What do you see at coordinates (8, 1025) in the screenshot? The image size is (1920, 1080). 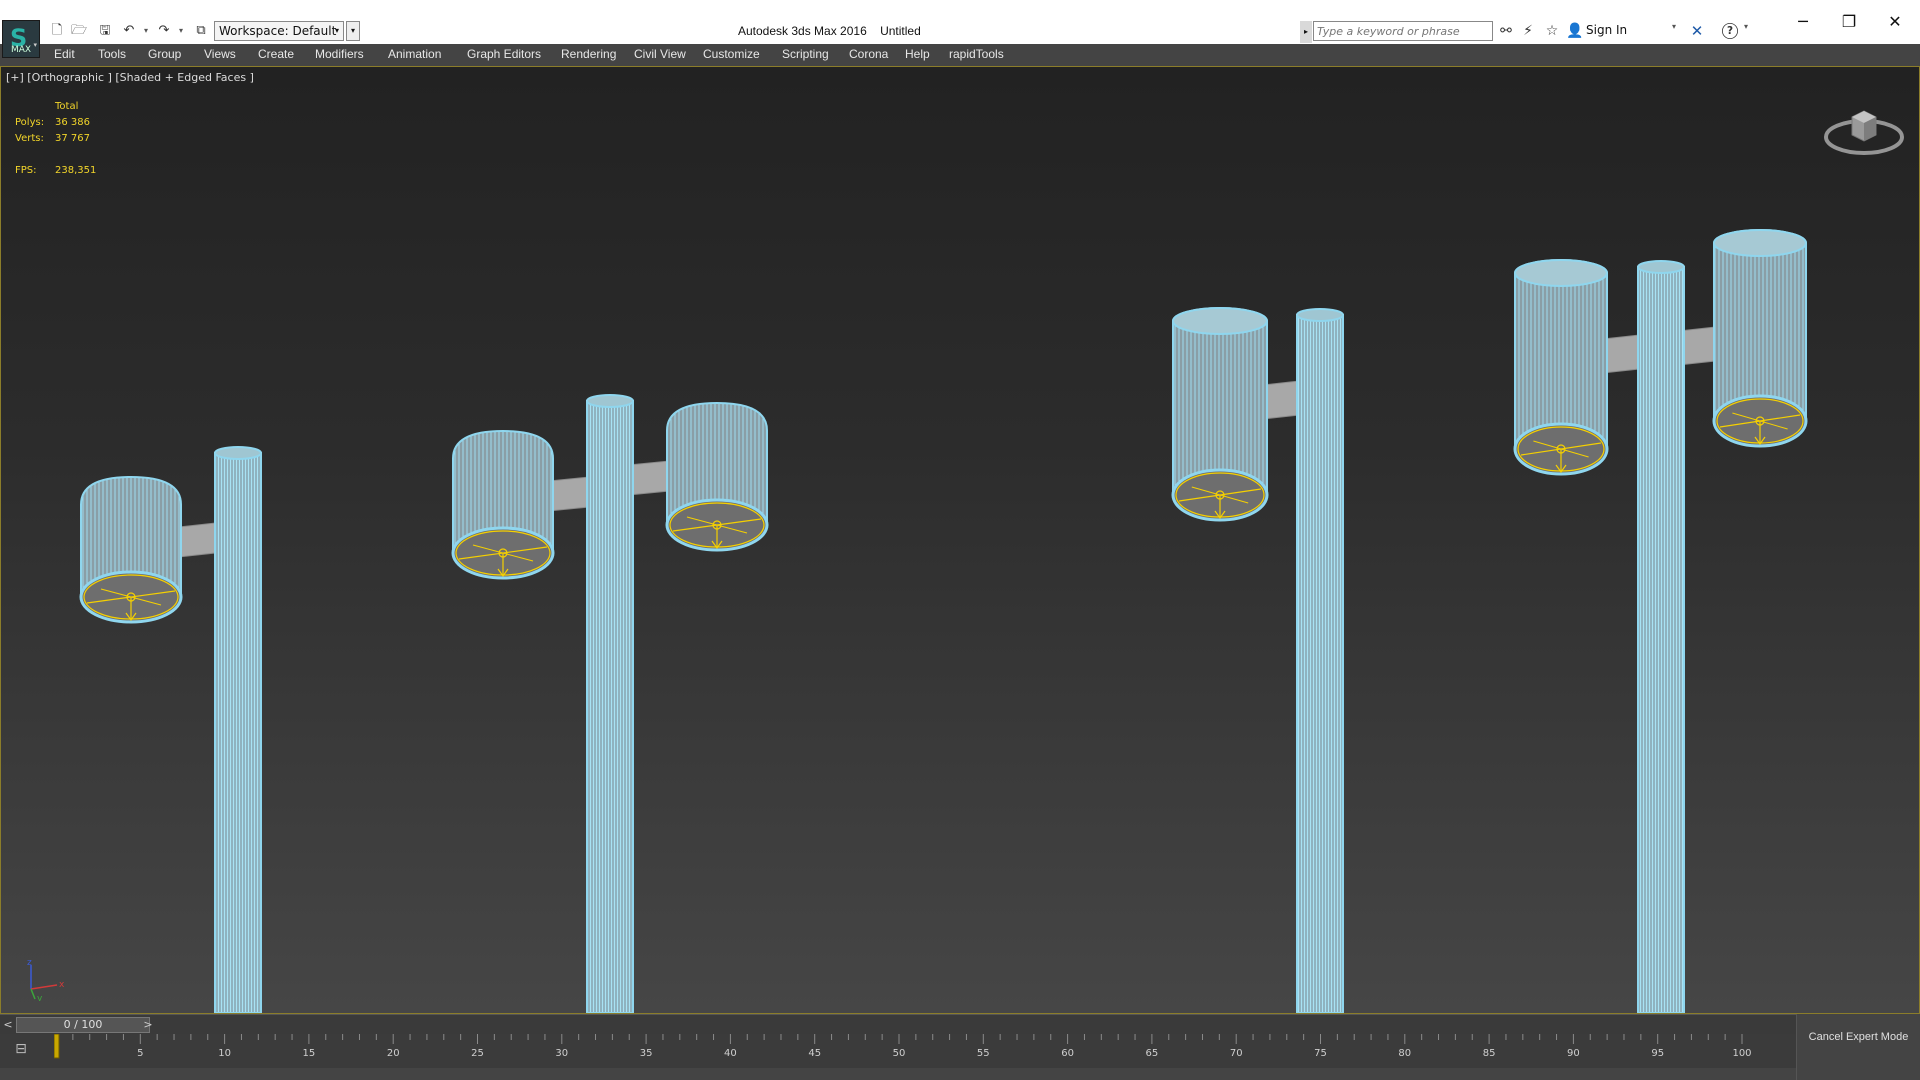 I see `previous-frame-button: <` at bounding box center [8, 1025].